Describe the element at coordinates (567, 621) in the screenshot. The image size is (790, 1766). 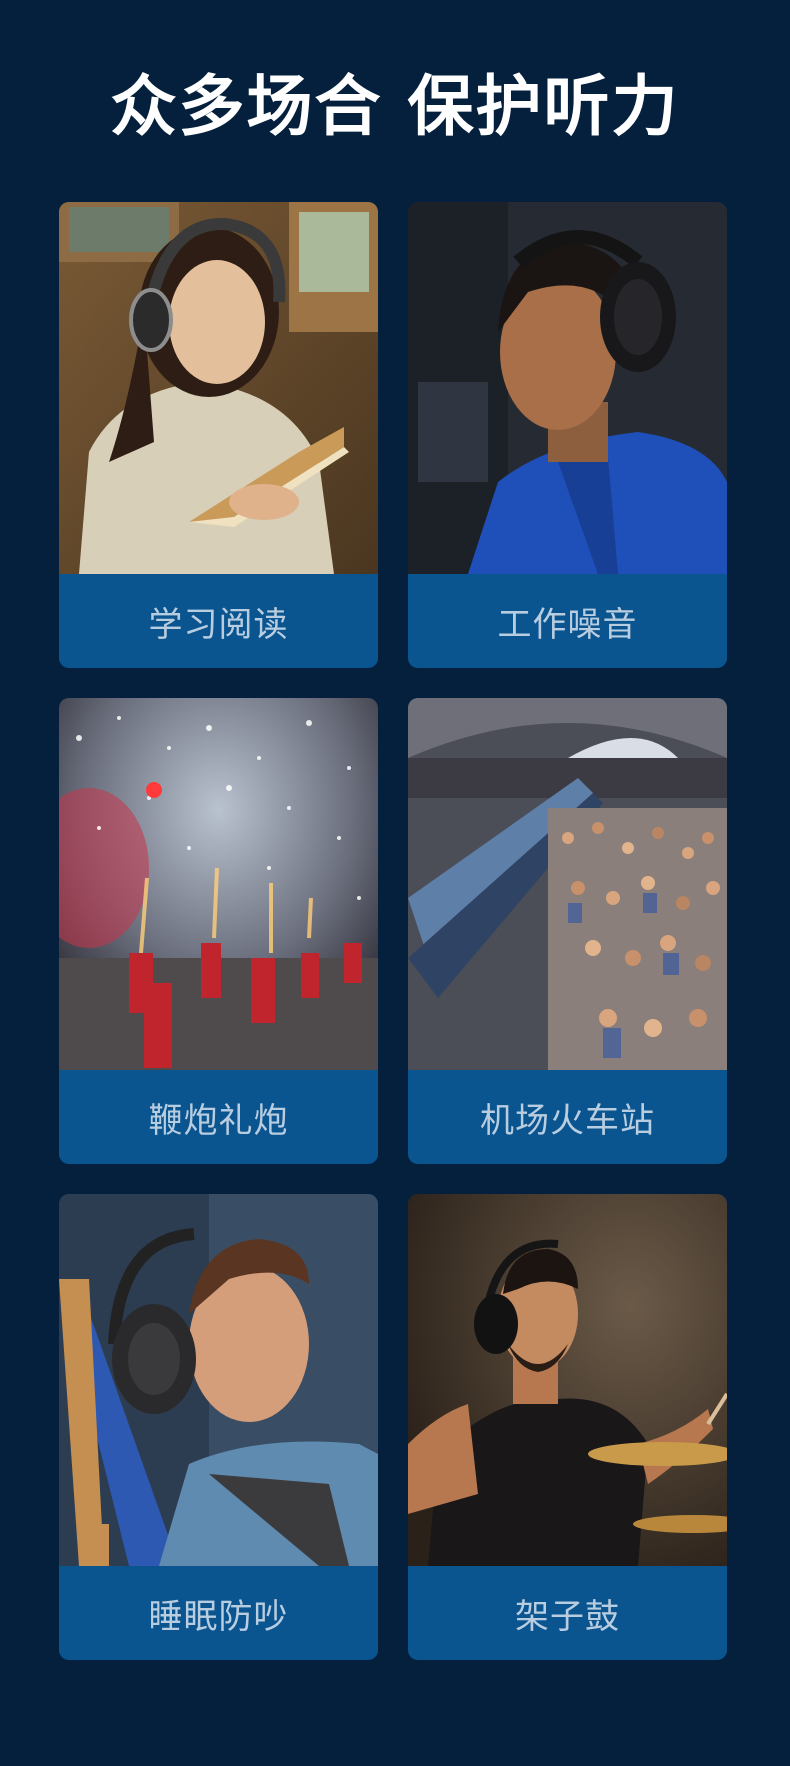
I see `scene-label: 工作噪音` at that location.